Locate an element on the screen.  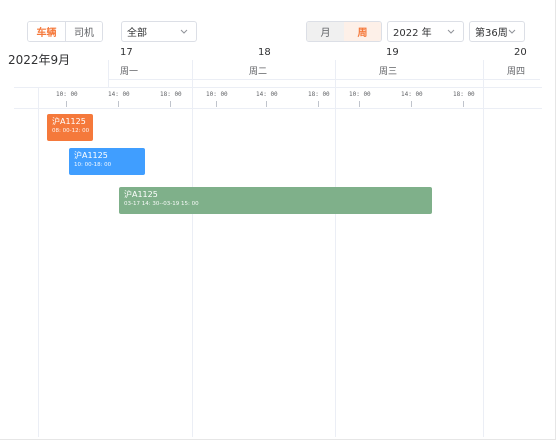
booking-bar: 沪A1125 03-17 14: 30--03-19 15: 00 is located at coordinates (275, 200).